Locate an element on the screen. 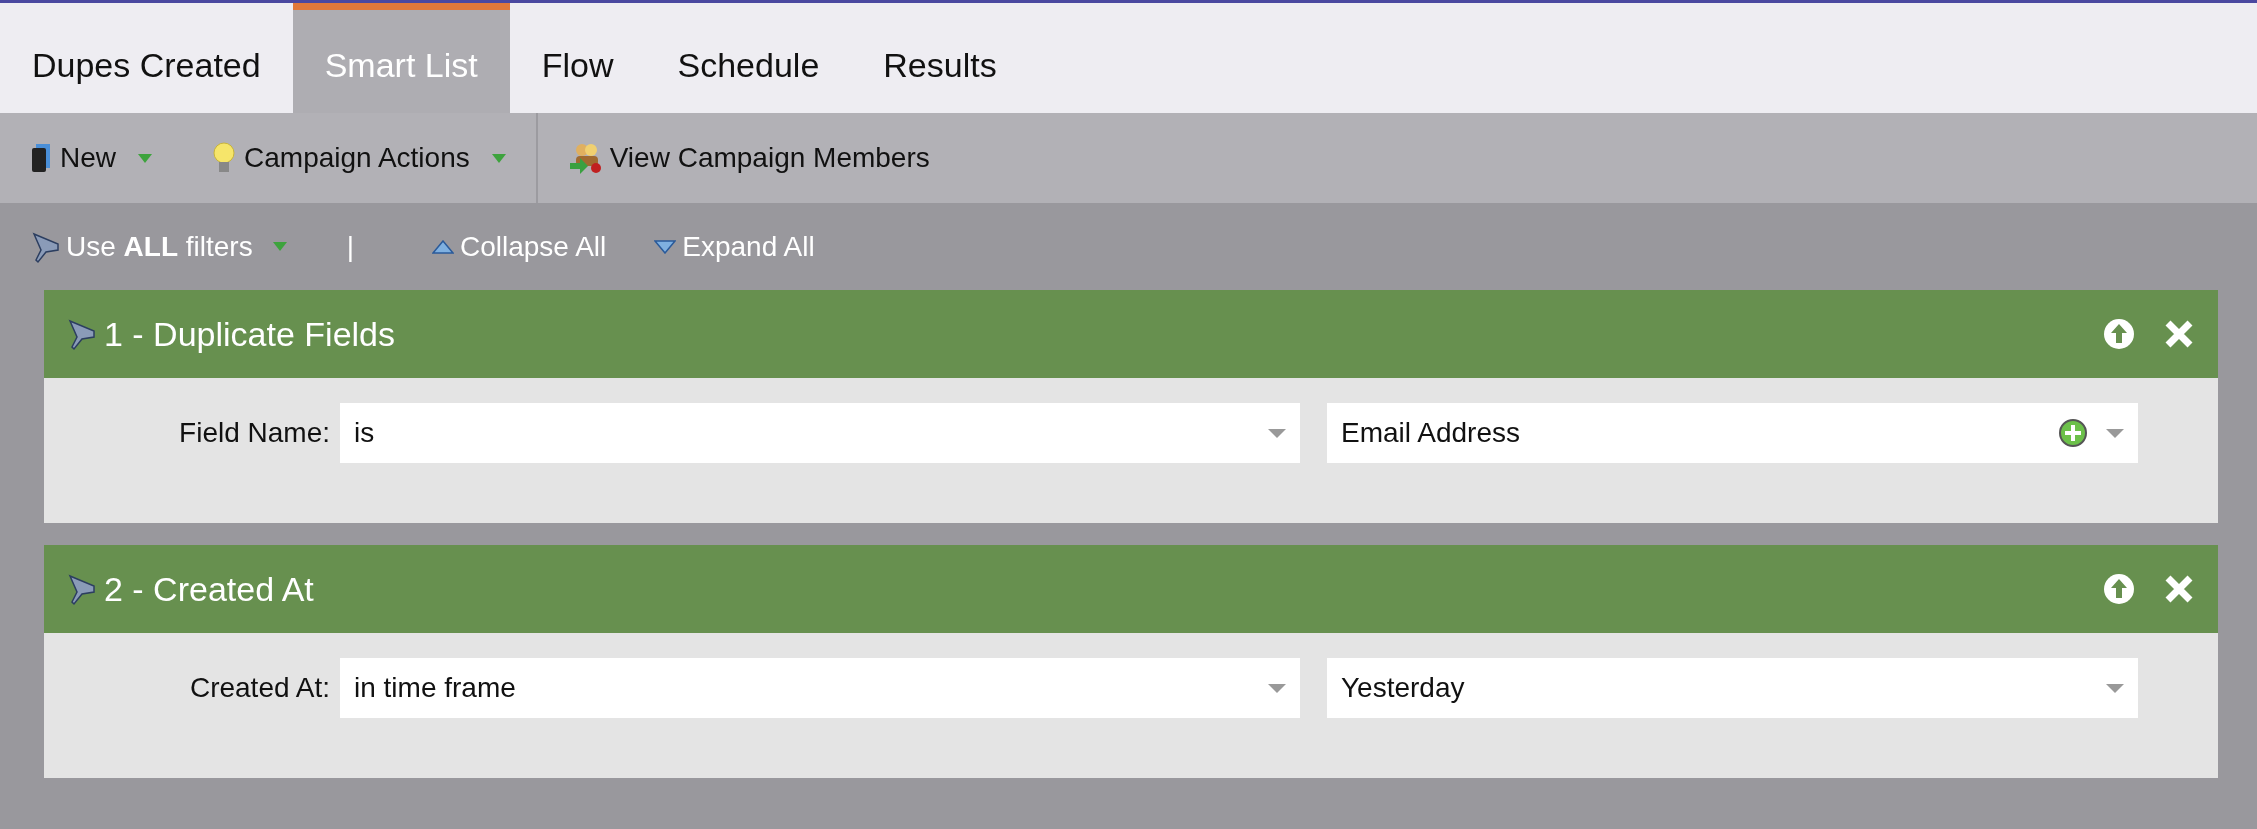  add-icon is located at coordinates (2073, 433).